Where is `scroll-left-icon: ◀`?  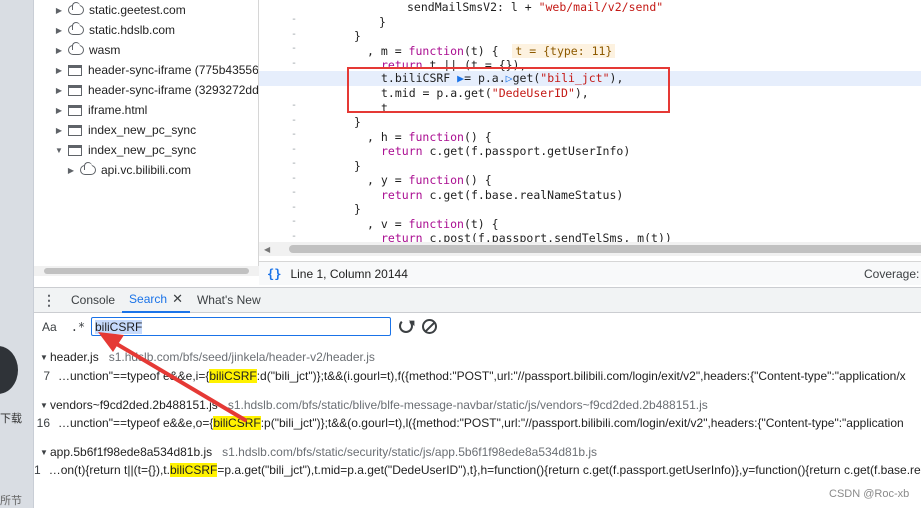 scroll-left-icon: ◀ is located at coordinates (267, 249).